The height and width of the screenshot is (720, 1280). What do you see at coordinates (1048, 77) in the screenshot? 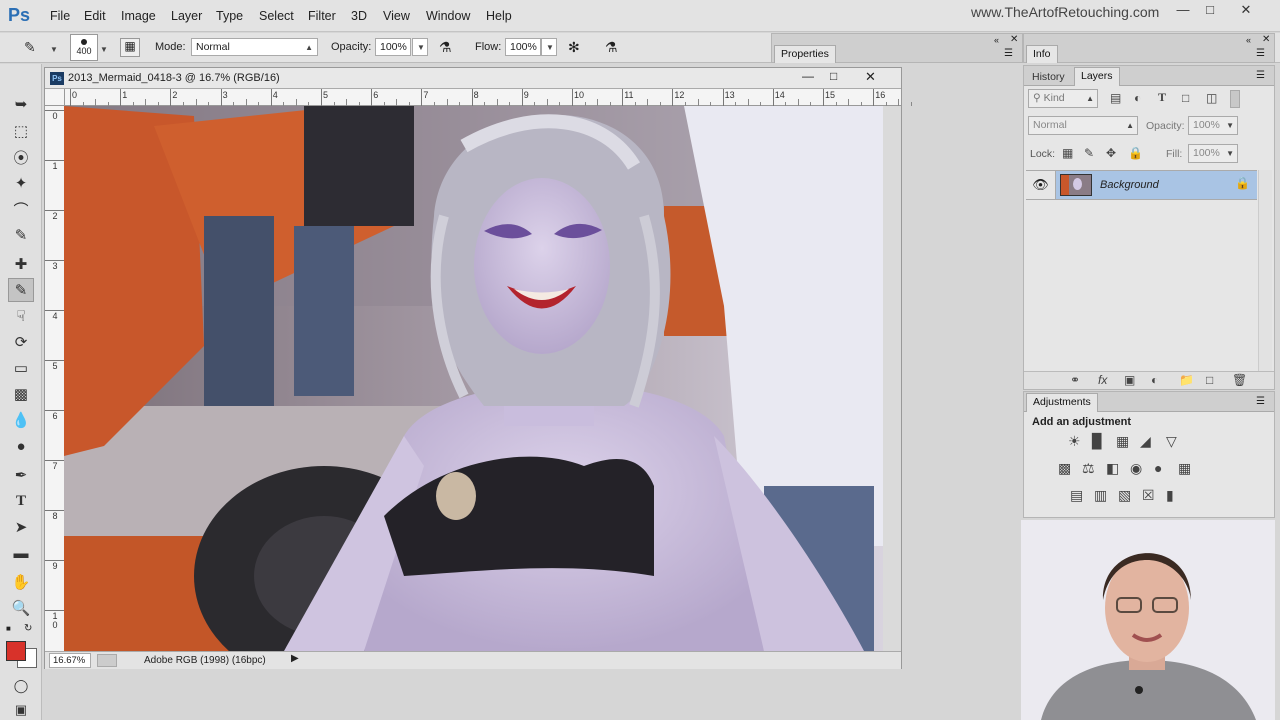
I see `tab-history: History` at bounding box center [1048, 77].